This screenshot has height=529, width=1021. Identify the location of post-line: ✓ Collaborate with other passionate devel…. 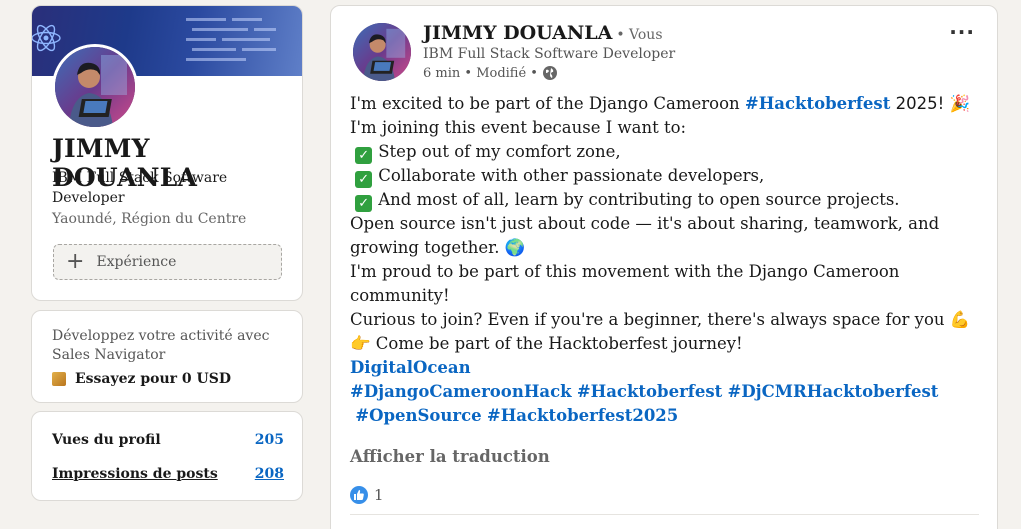
(650, 176).